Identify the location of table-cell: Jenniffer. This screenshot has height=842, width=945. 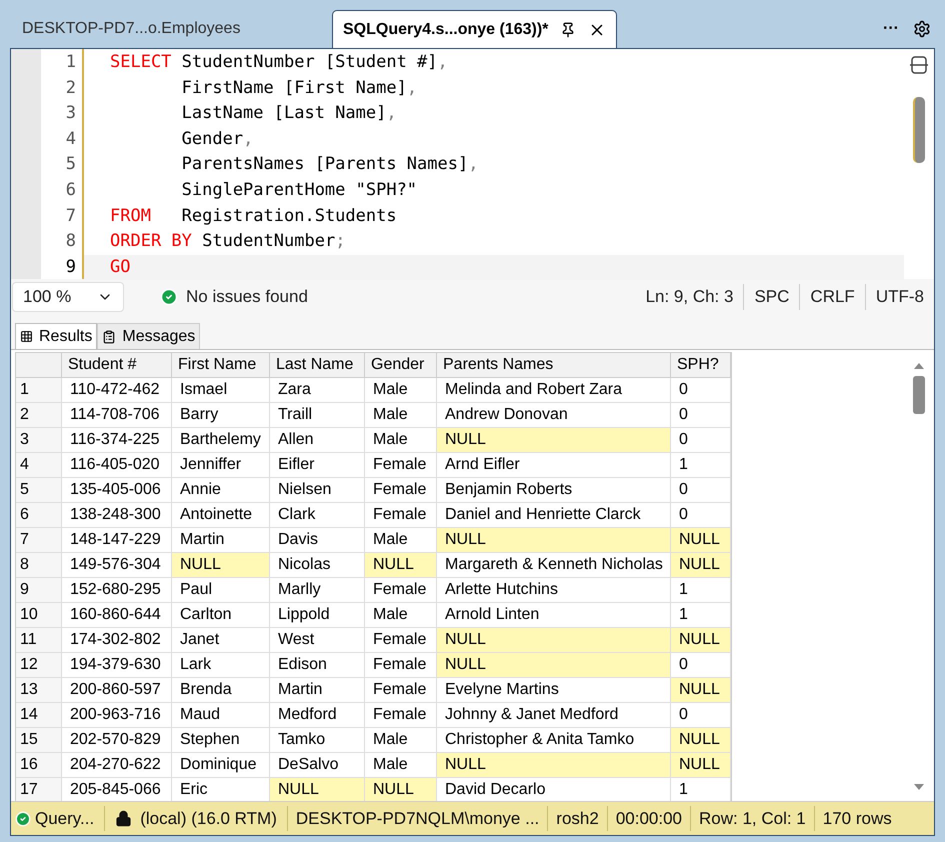
(221, 465).